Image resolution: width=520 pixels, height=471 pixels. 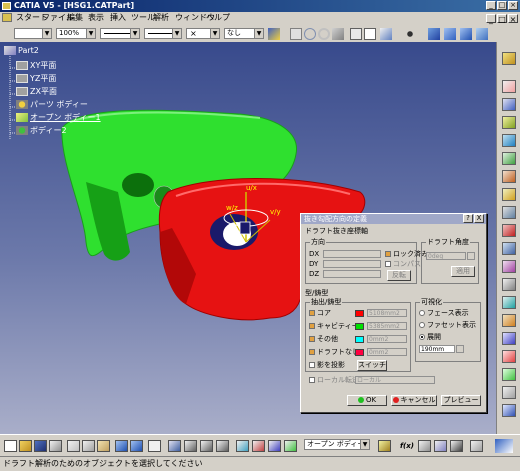 I want to click on compass-checkbox, so click(x=388, y=264).